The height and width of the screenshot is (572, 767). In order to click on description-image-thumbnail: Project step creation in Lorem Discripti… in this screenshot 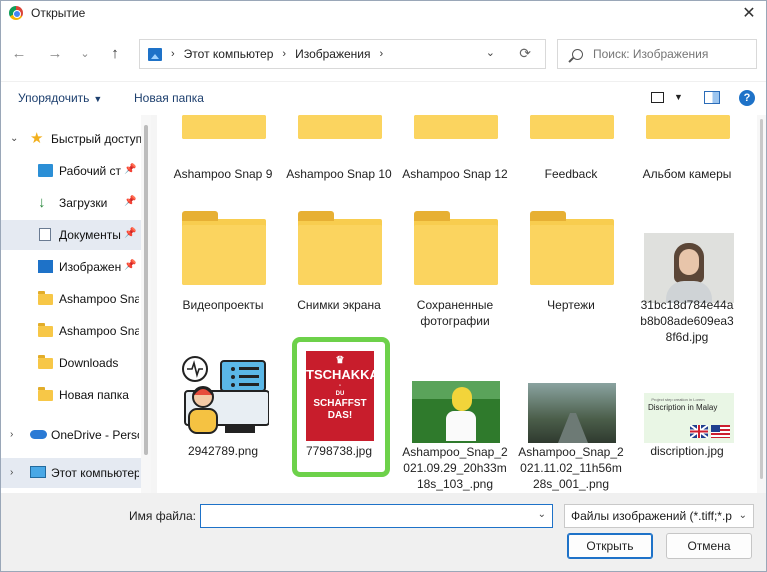, I will do `click(689, 418)`.